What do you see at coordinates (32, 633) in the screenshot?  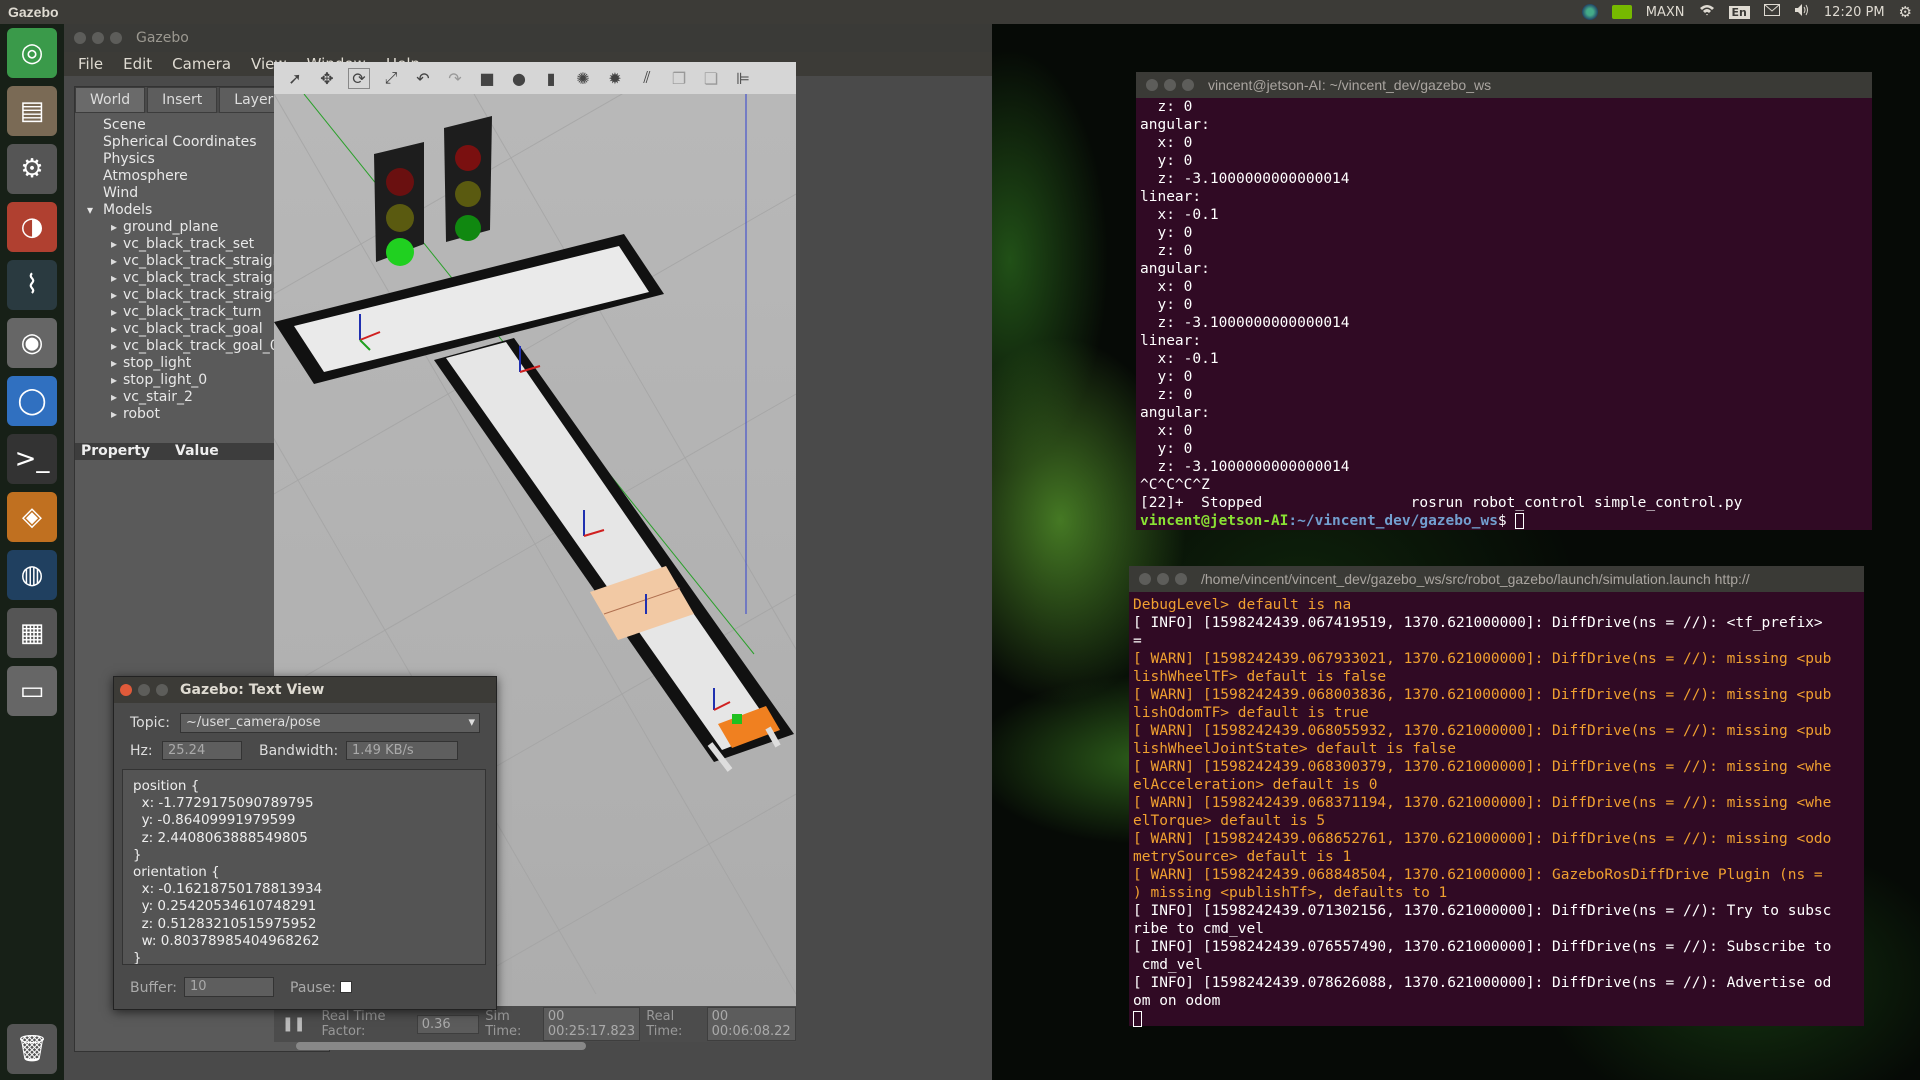 I see `calculator-icon: ▦` at bounding box center [32, 633].